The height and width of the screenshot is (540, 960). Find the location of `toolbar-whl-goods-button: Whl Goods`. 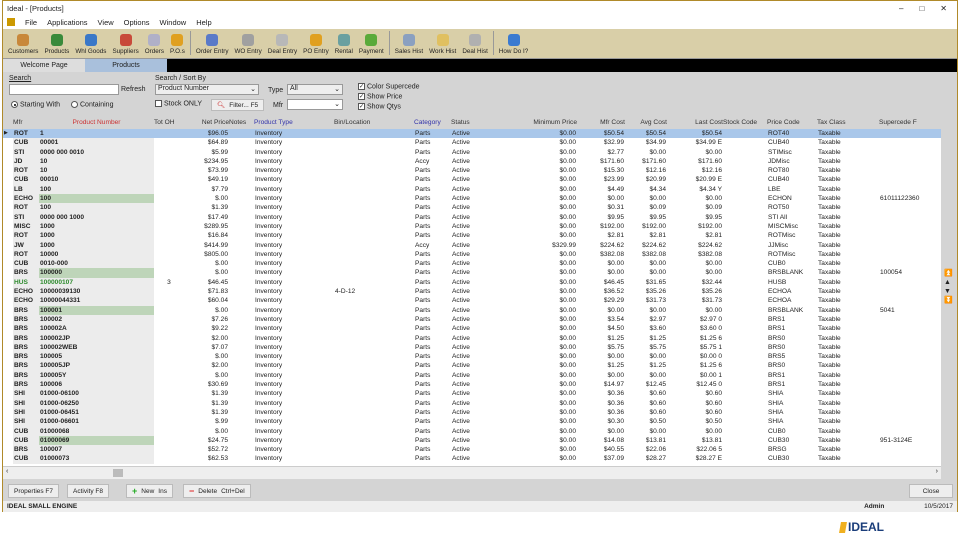

toolbar-whl-goods-button: Whl Goods is located at coordinates (90, 44).